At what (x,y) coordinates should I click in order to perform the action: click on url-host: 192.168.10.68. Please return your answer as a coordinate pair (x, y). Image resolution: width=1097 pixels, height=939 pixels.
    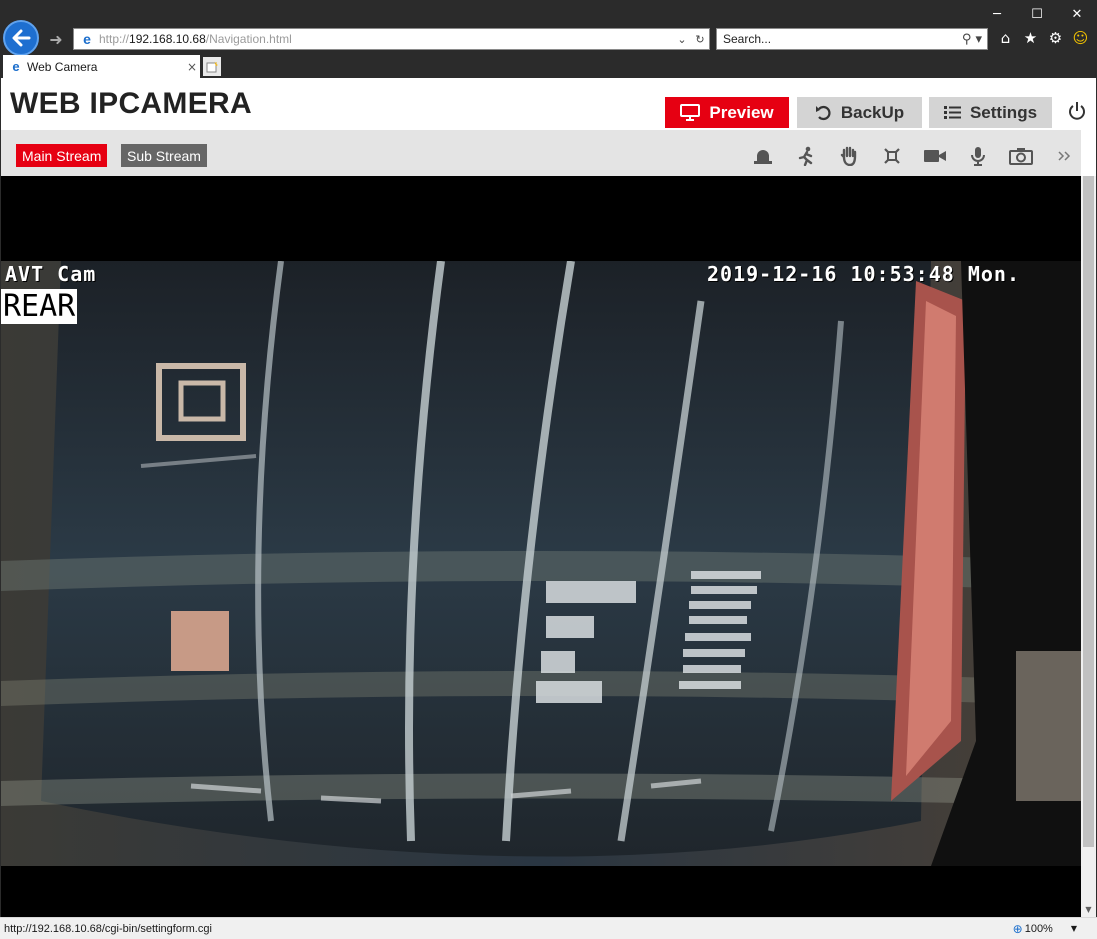
    Looking at the image, I should click on (167, 39).